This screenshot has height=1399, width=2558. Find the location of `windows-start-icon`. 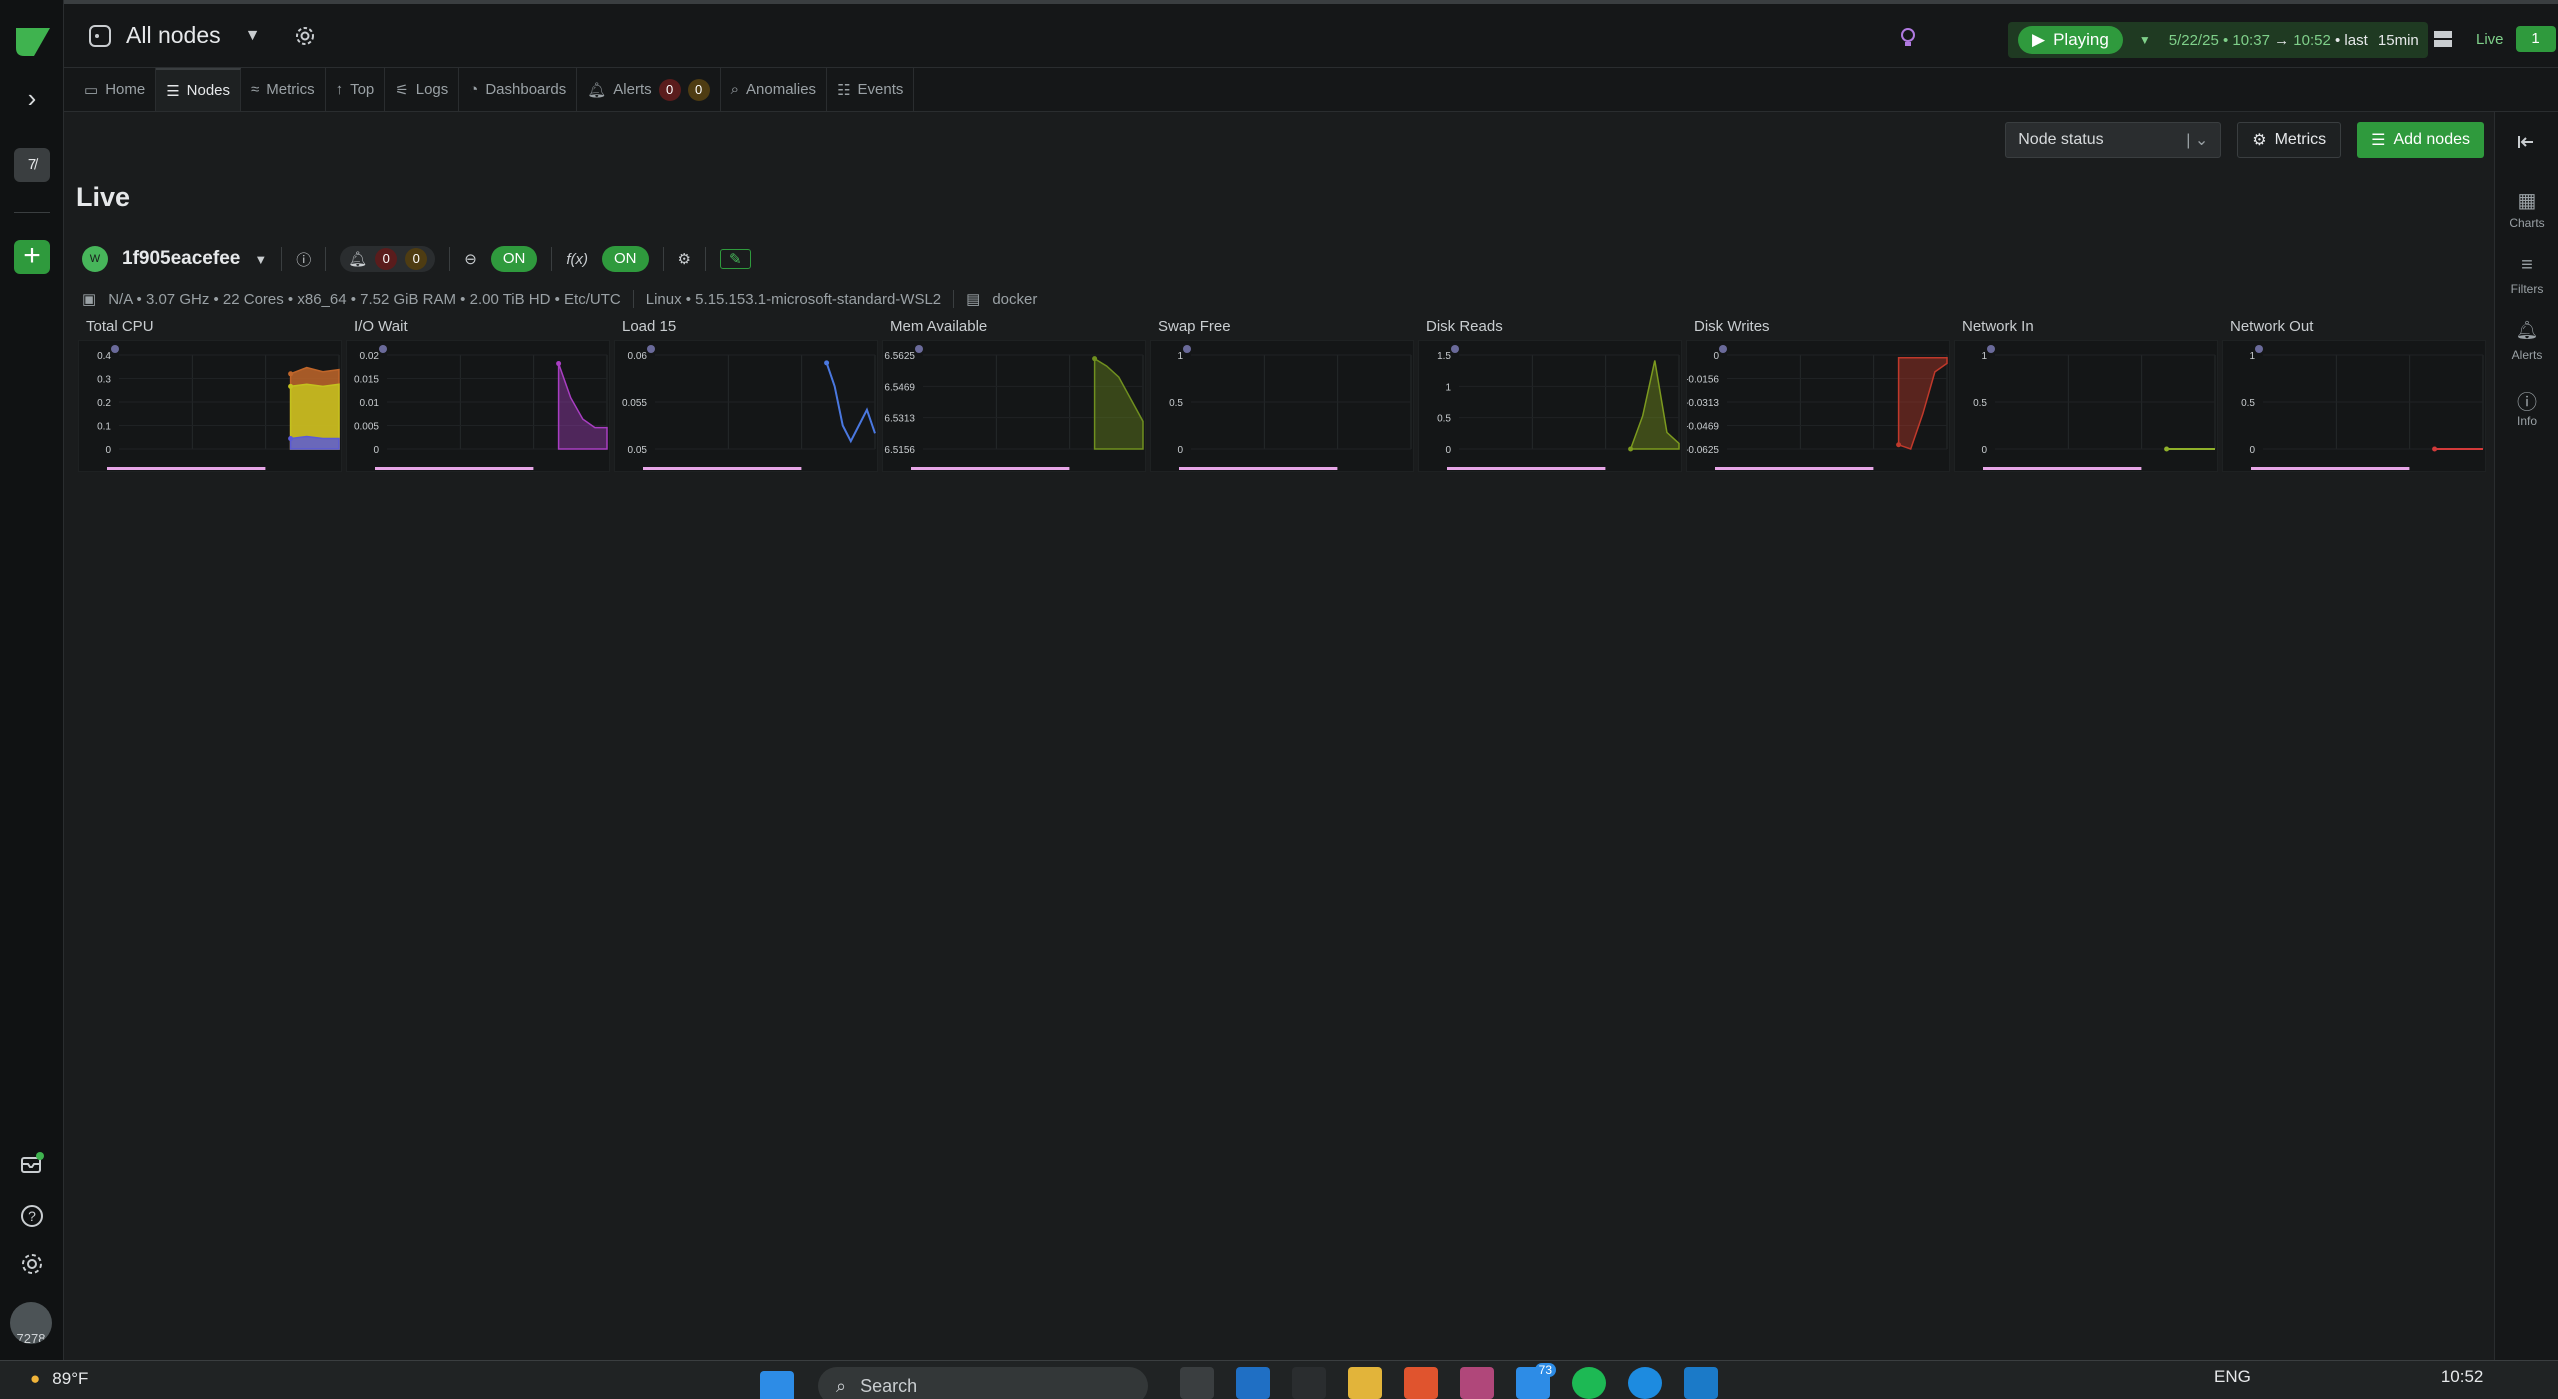

windows-start-icon is located at coordinates (777, 1385).